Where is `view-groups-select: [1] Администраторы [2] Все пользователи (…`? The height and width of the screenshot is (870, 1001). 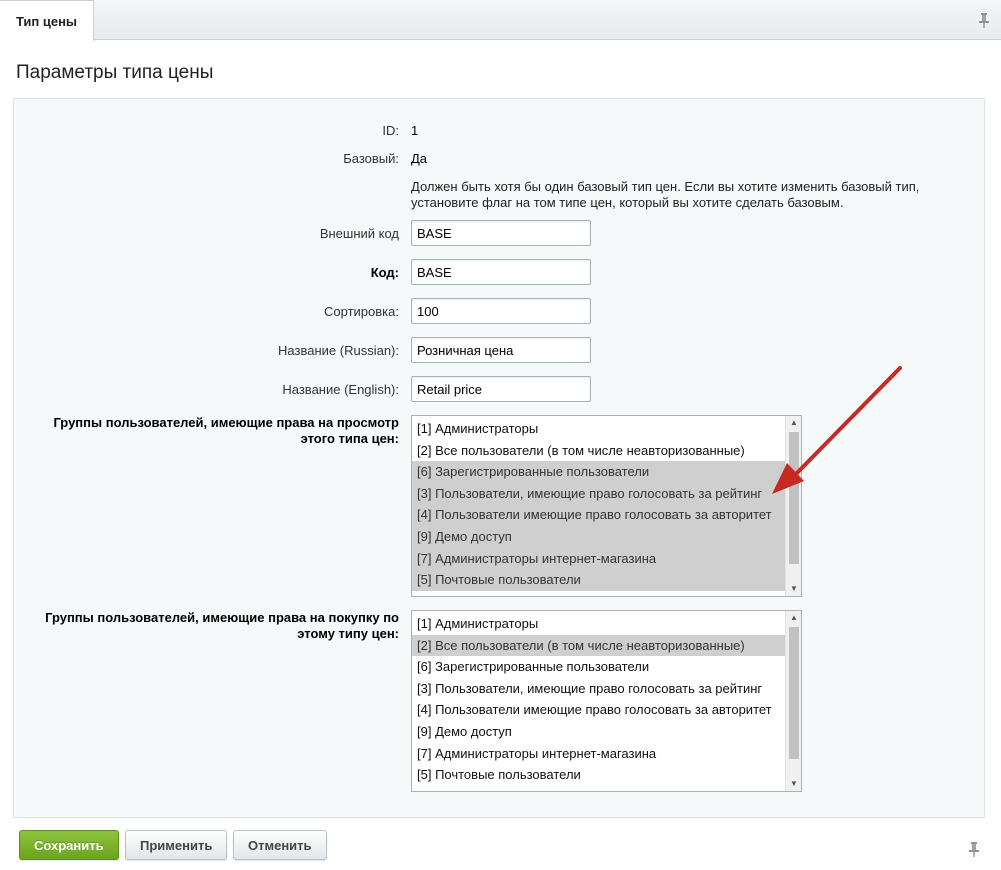 view-groups-select: [1] Администраторы [2] Все пользователи (… is located at coordinates (606, 506).